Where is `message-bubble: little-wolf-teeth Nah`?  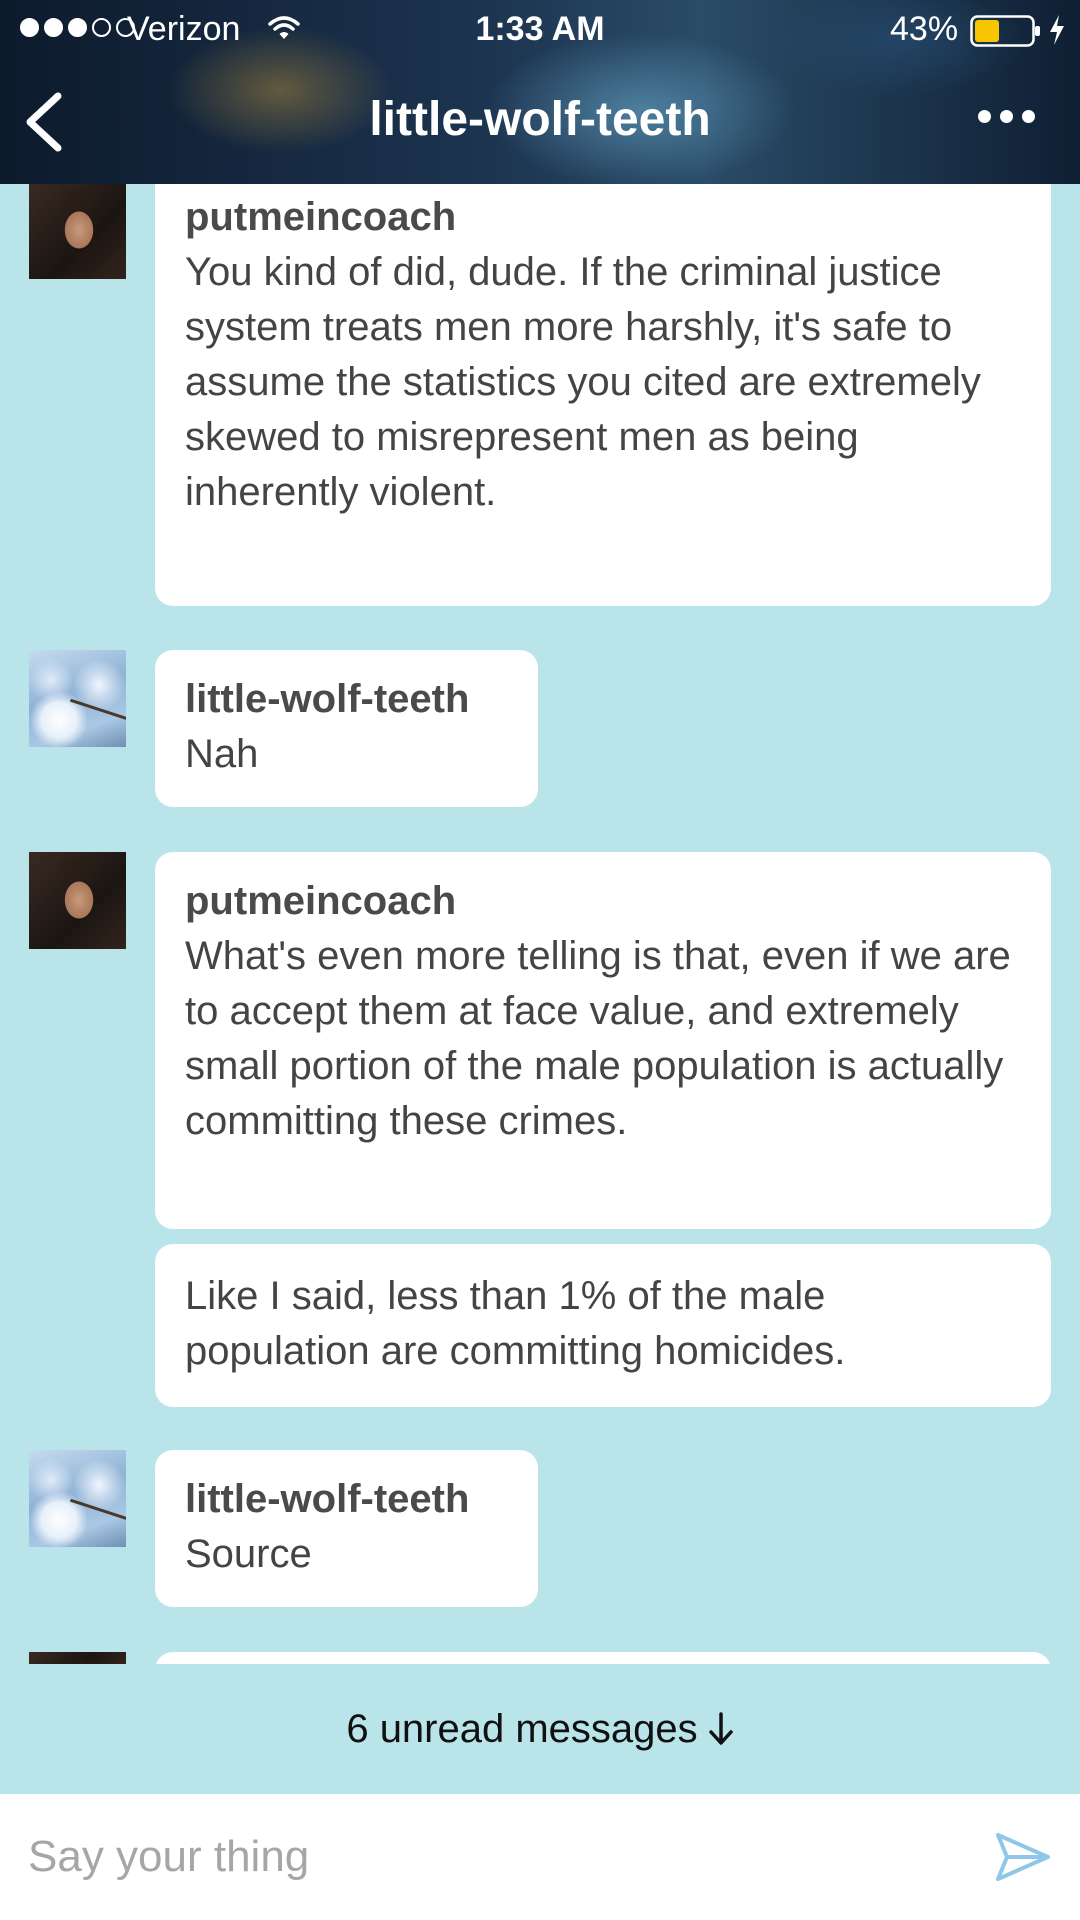 message-bubble: little-wolf-teeth Nah is located at coordinates (346, 728).